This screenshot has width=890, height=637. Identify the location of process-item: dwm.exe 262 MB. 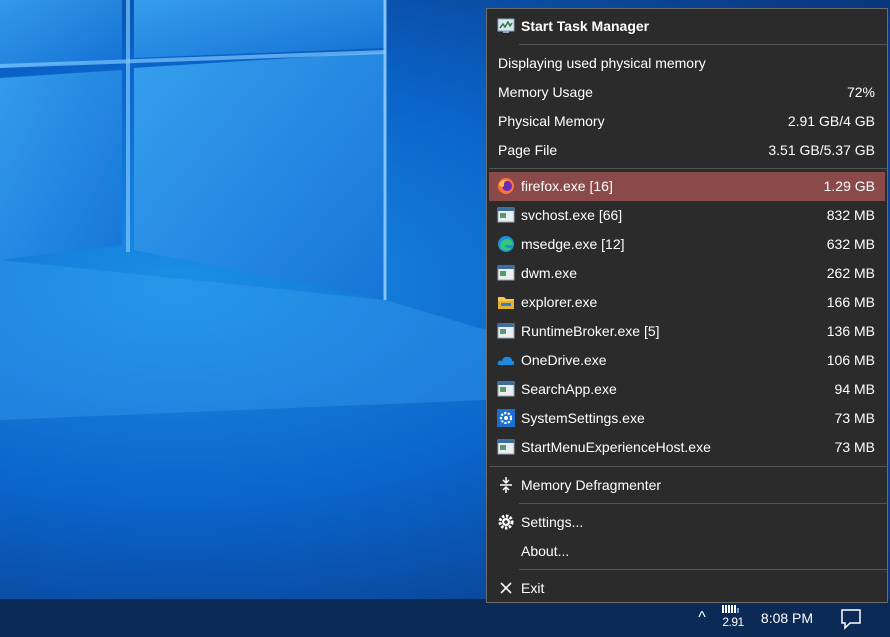
(687, 273).